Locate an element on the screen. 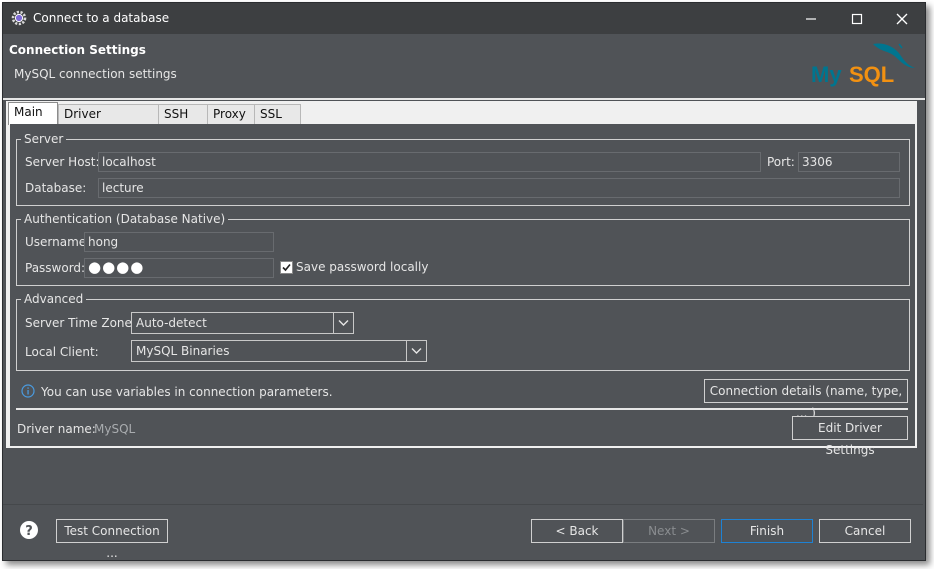  title-bar: Connect to a database is located at coordinates (464, 18).